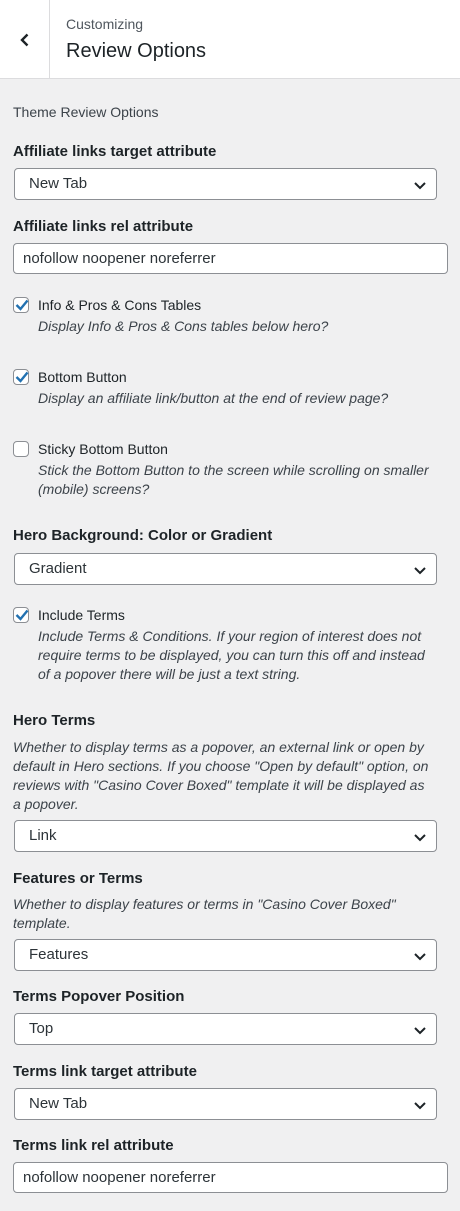 The height and width of the screenshot is (1211, 460). I want to click on info-tables-checkbox, so click(21, 305).